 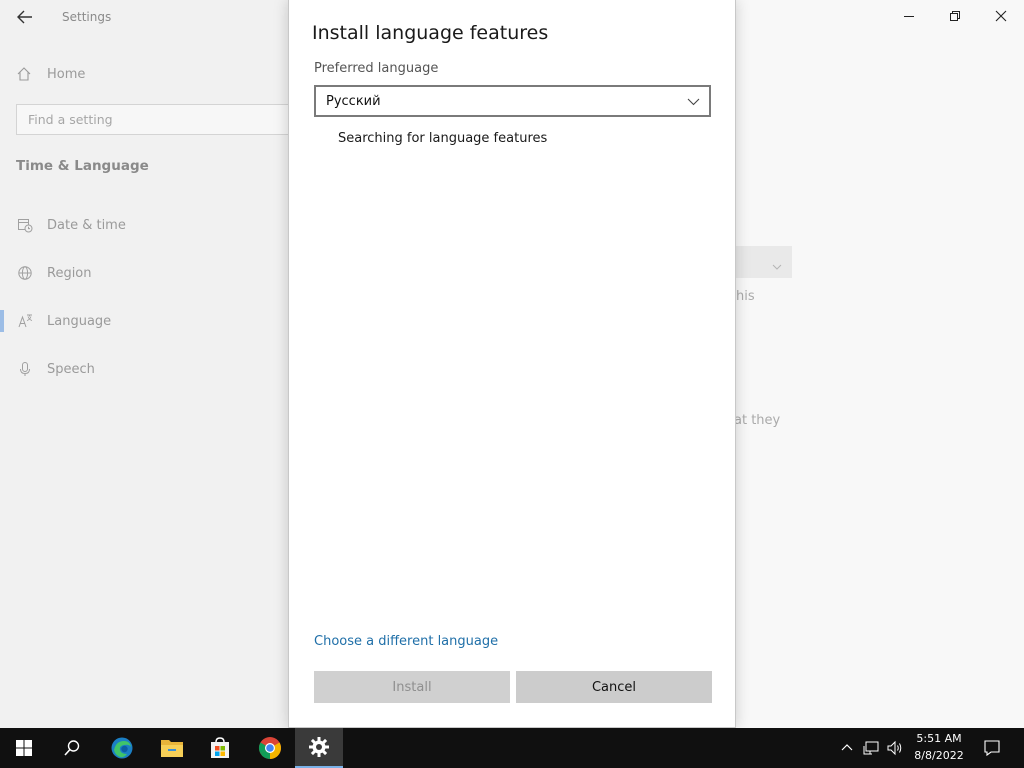 I want to click on sidebar-item-label: Date & time, so click(x=86, y=225).